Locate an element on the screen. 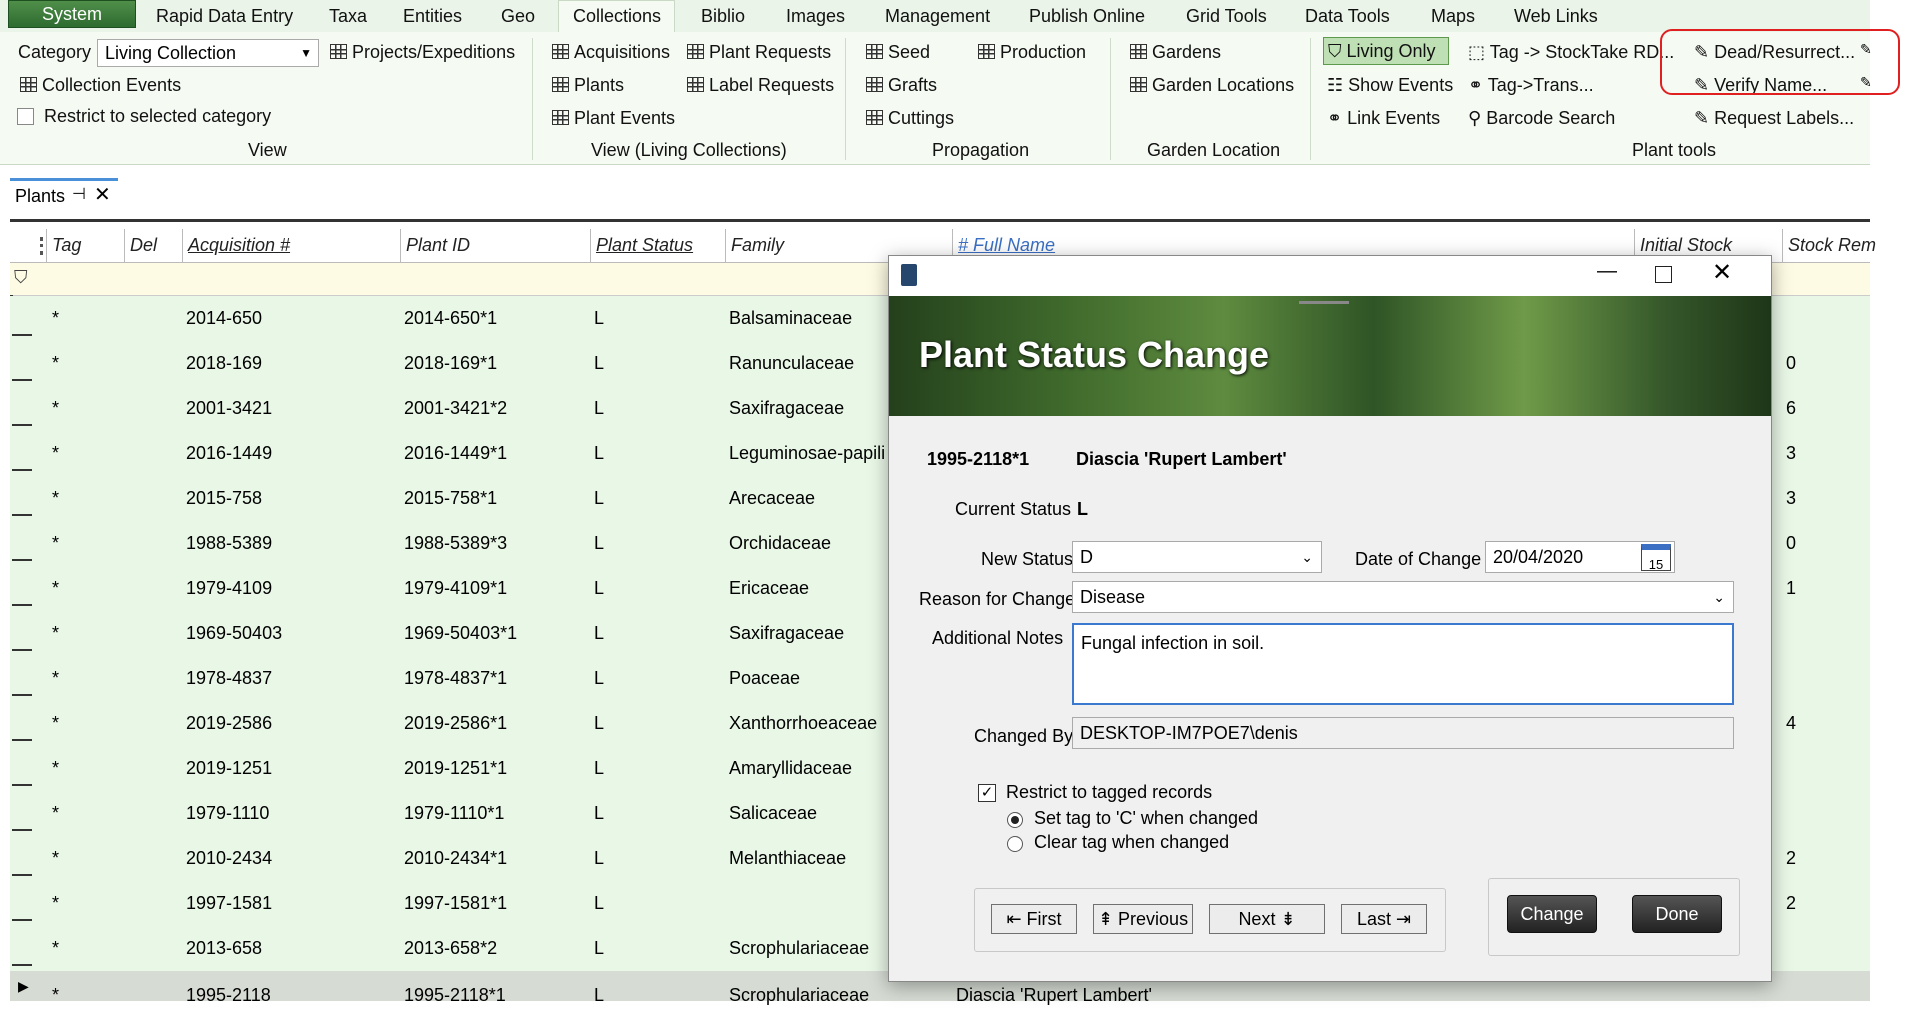 This screenshot has height=1019, width=1907. restrict-category-checkbox is located at coordinates (25, 116).